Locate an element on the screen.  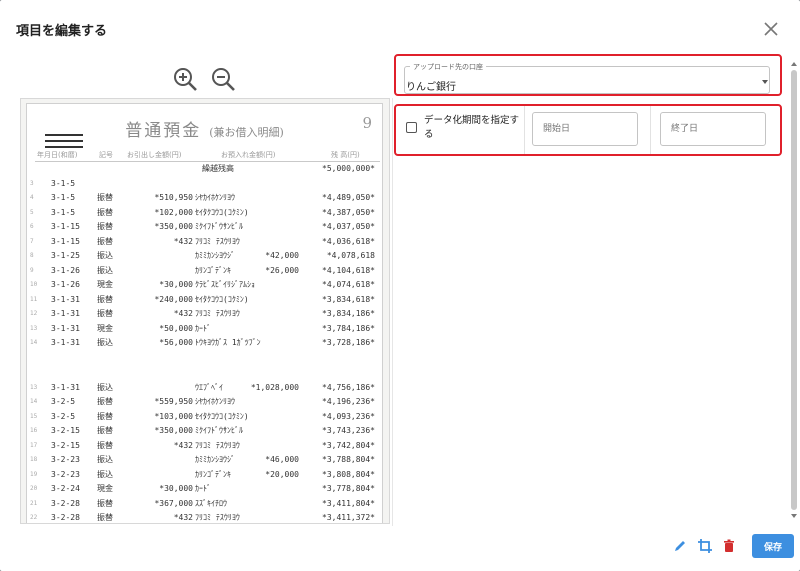
scroll-thumb is located at coordinates (794, 290).